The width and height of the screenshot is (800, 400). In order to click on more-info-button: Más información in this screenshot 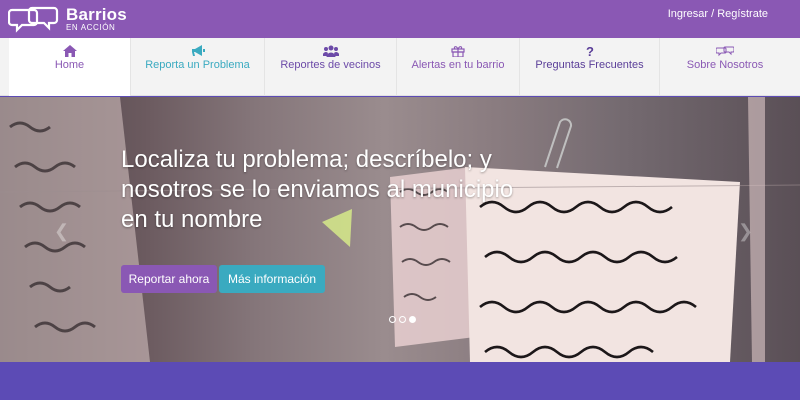, I will do `click(272, 279)`.